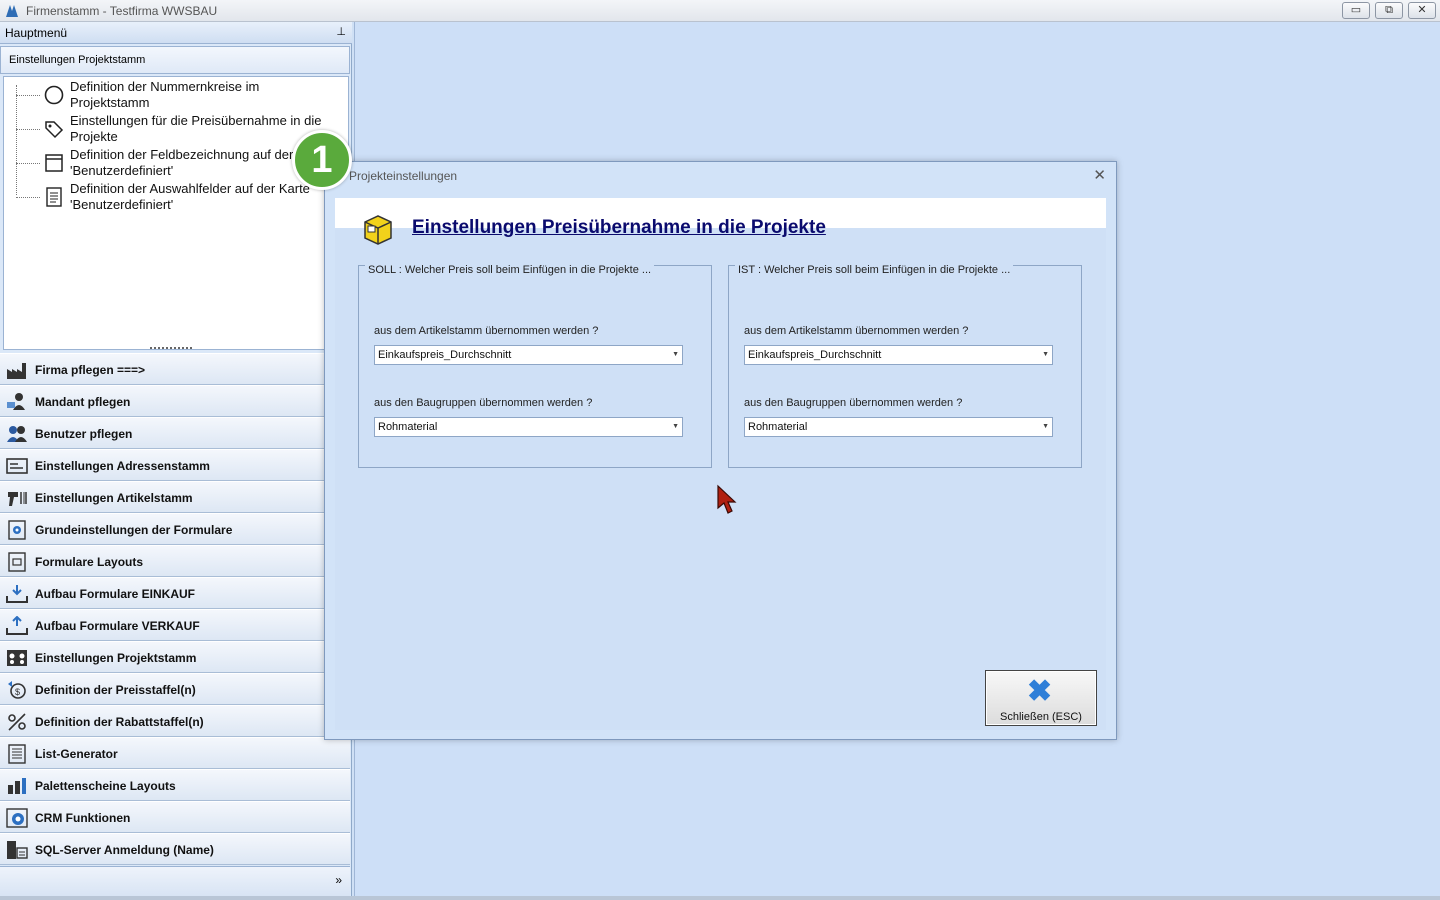  I want to click on nav-item-label: Definition der Rabattstaffel(n), so click(119, 722).